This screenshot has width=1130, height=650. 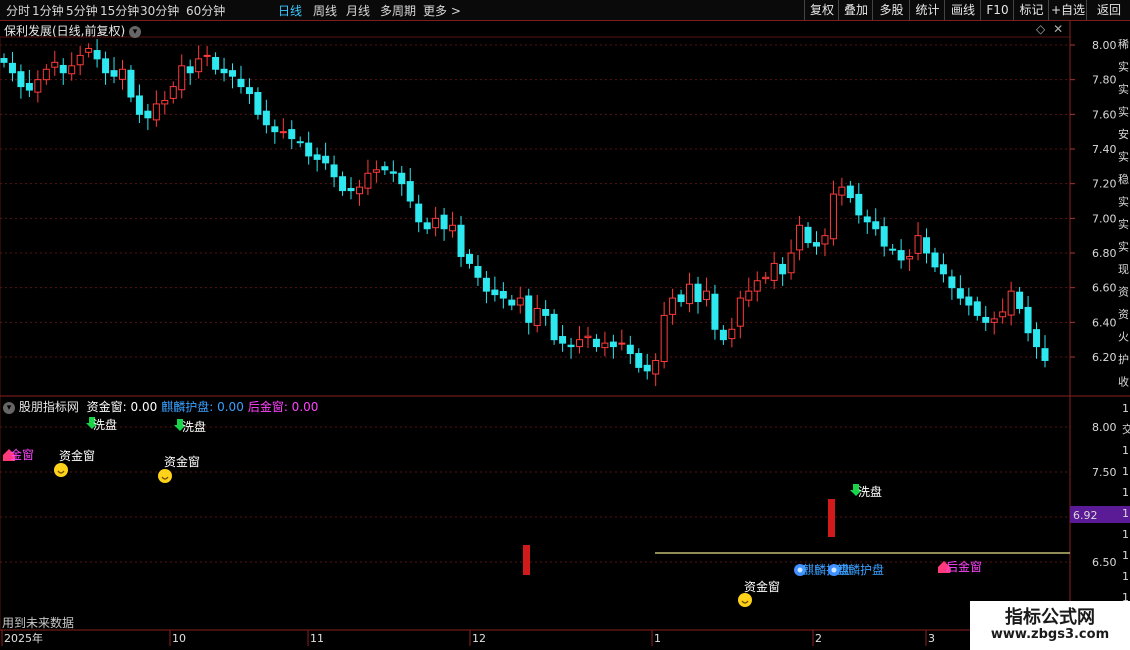 I want to click on toolbar-button-7: +自选, so click(x=1067, y=10).